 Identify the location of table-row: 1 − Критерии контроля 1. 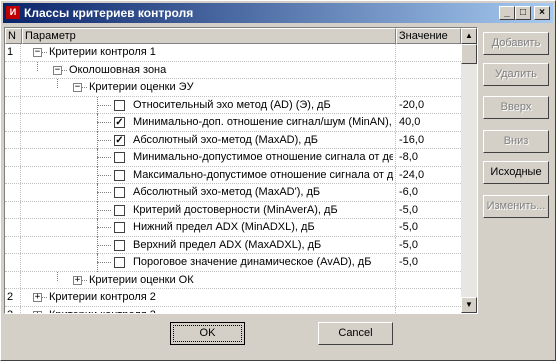
(233, 53).